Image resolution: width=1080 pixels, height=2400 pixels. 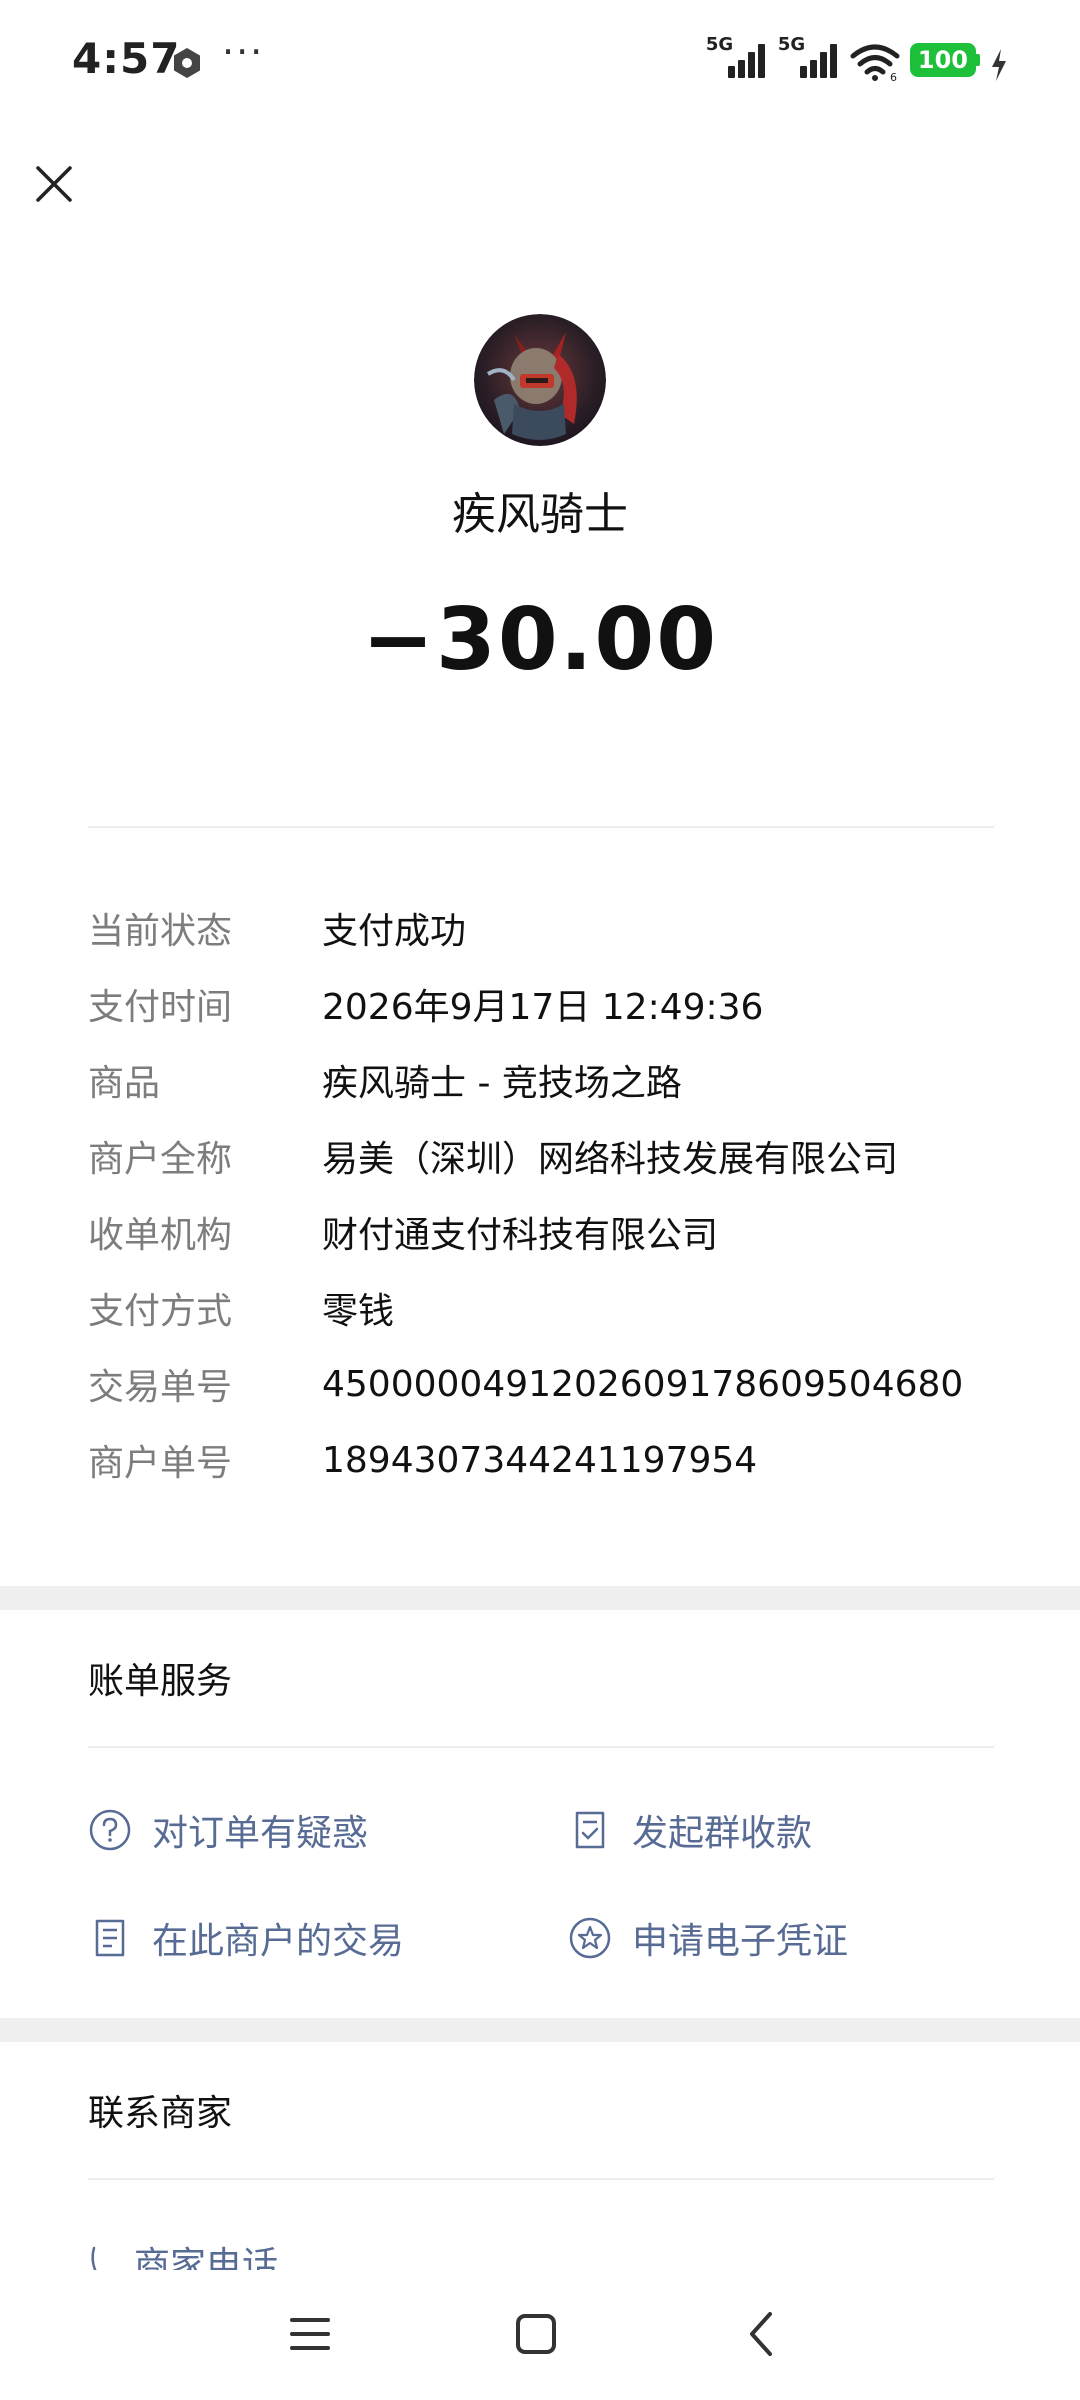 I want to click on detail-row-transaction-id: 交易单号 4500000491202609178609504680, so click(x=548, y=1384).